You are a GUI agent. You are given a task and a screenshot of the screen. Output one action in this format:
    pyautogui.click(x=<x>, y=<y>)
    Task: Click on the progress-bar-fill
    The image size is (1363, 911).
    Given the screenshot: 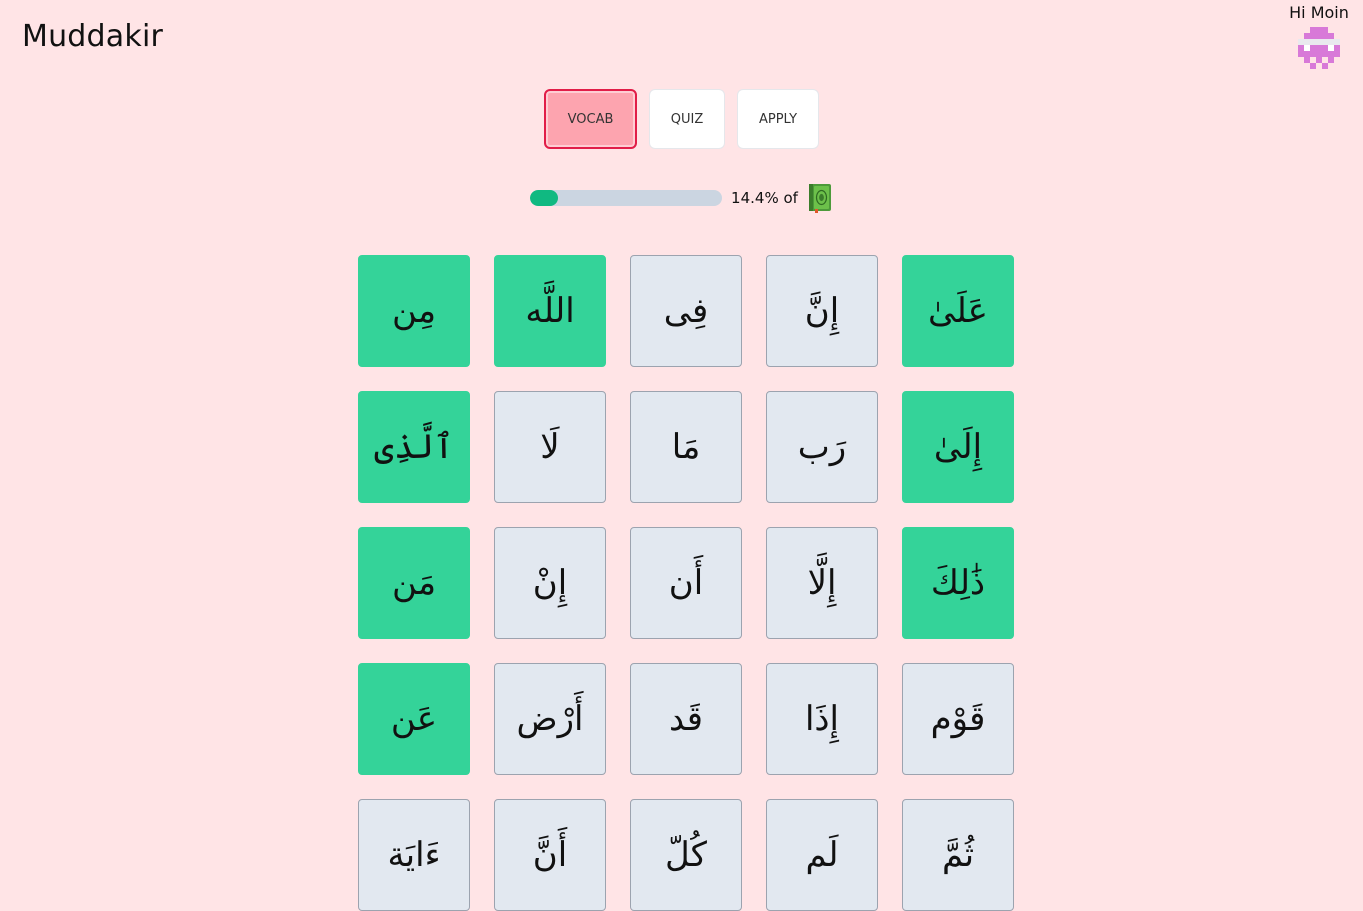 What is the action you would take?
    pyautogui.click(x=544, y=198)
    